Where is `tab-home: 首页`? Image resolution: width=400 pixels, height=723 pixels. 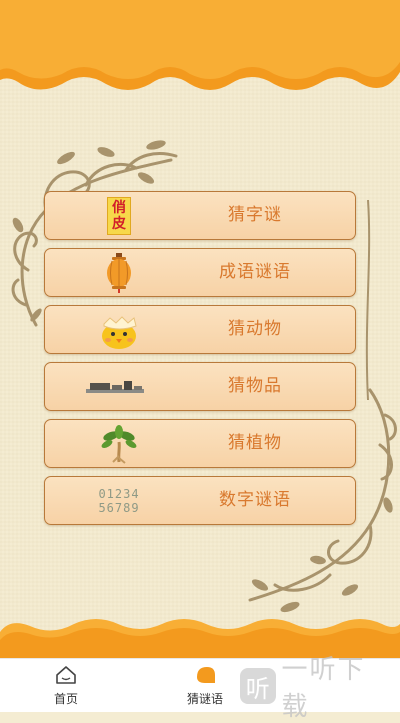
tab-home: 首页 is located at coordinates (66, 685).